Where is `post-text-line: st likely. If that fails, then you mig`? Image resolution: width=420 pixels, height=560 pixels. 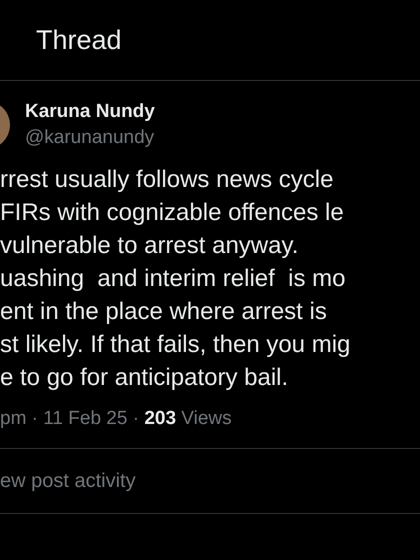
post-text-line: st likely. If that fails, then you mig is located at coordinates (175, 345).